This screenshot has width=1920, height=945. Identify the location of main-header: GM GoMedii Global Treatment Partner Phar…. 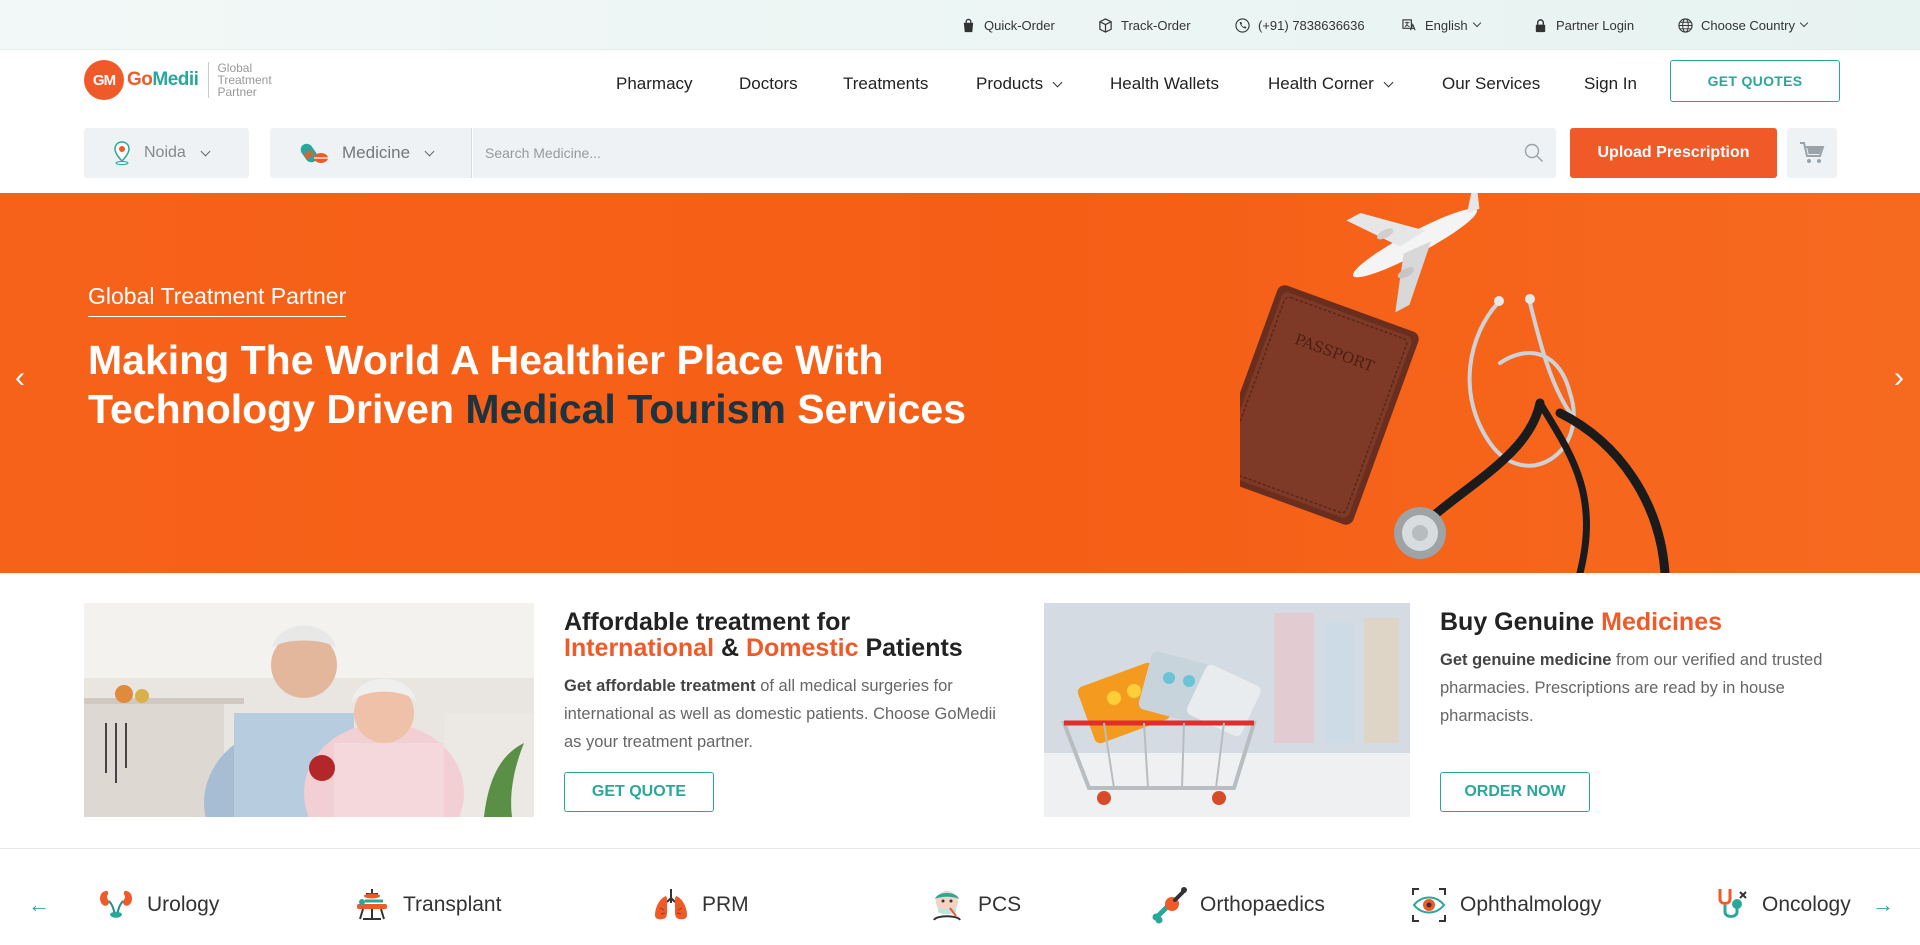
(960, 114).